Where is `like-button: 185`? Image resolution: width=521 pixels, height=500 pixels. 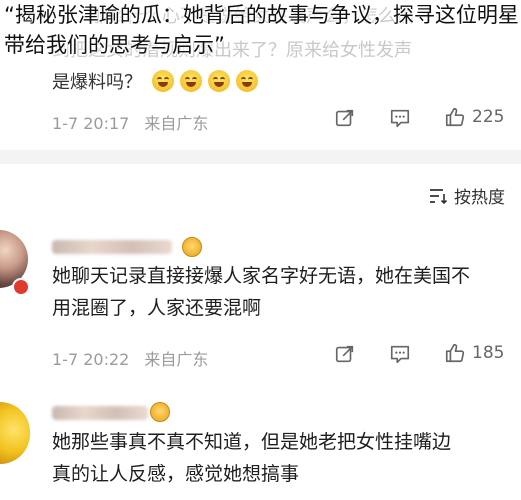
like-button: 185 is located at coordinates (474, 353).